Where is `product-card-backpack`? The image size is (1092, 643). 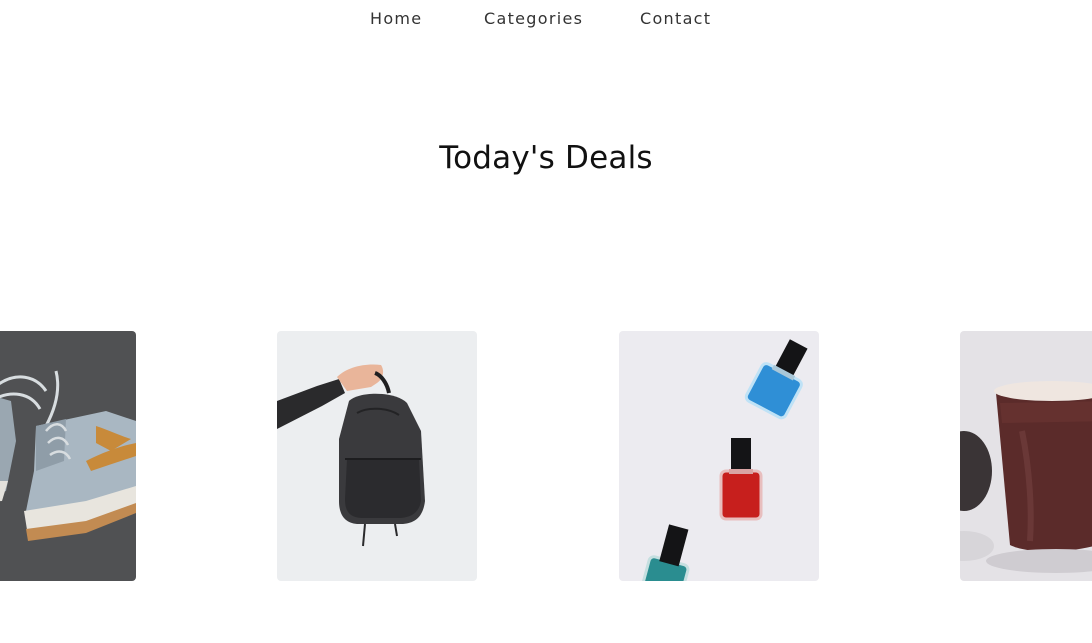
product-card-backpack is located at coordinates (377, 456).